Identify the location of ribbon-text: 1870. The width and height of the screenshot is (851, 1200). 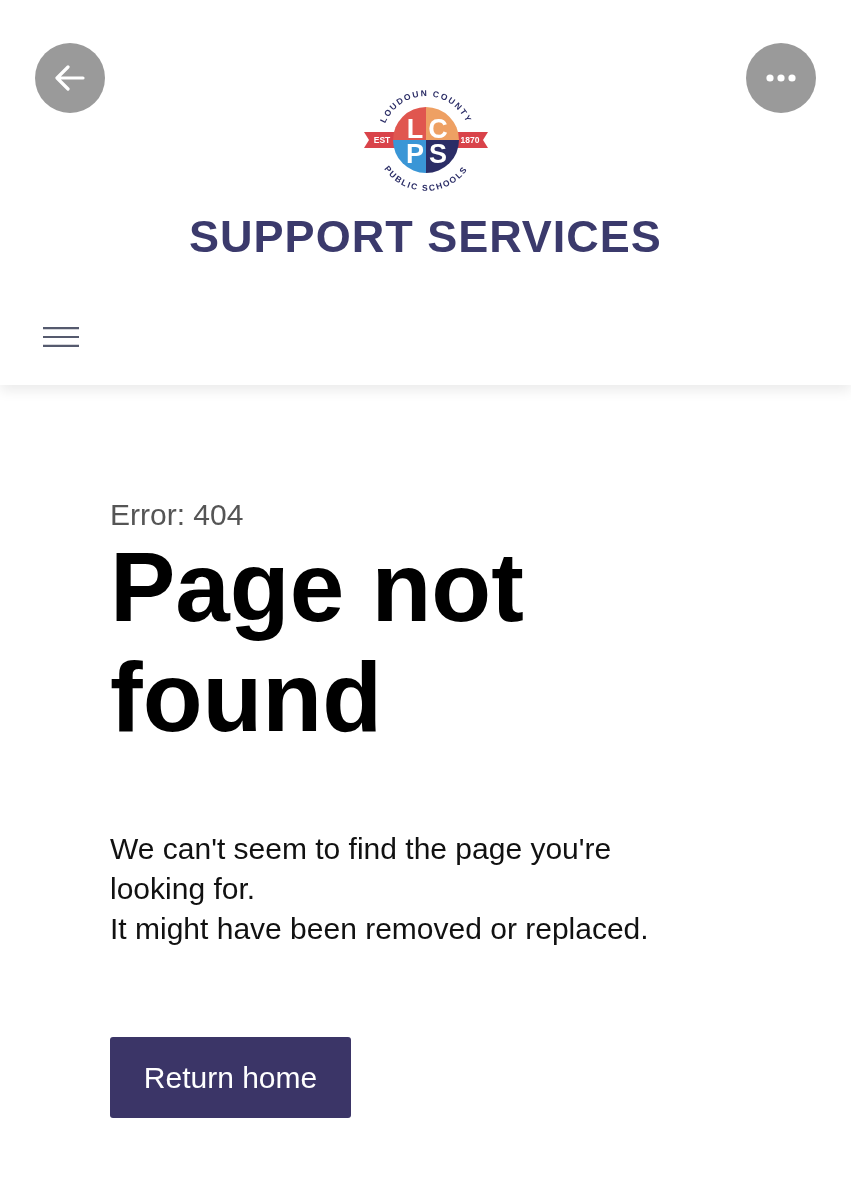
(469, 140).